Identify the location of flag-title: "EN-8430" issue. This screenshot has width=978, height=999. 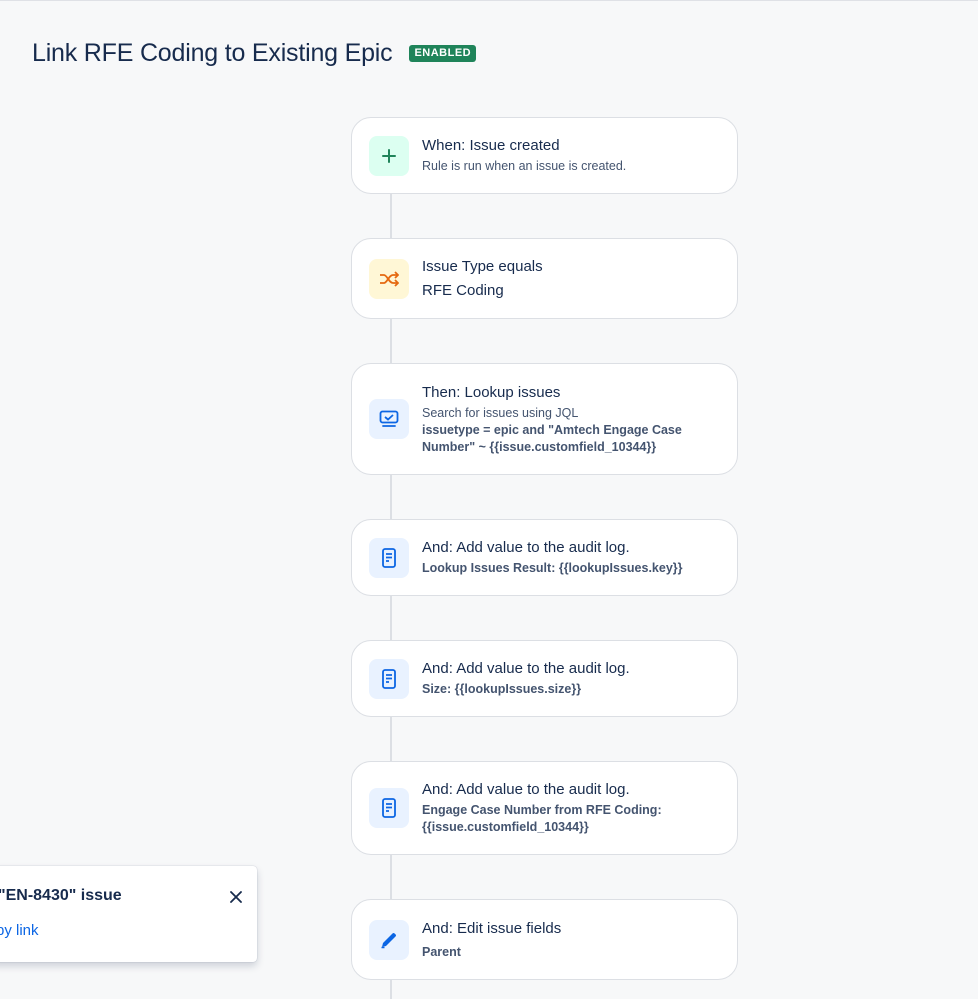
(61, 895).